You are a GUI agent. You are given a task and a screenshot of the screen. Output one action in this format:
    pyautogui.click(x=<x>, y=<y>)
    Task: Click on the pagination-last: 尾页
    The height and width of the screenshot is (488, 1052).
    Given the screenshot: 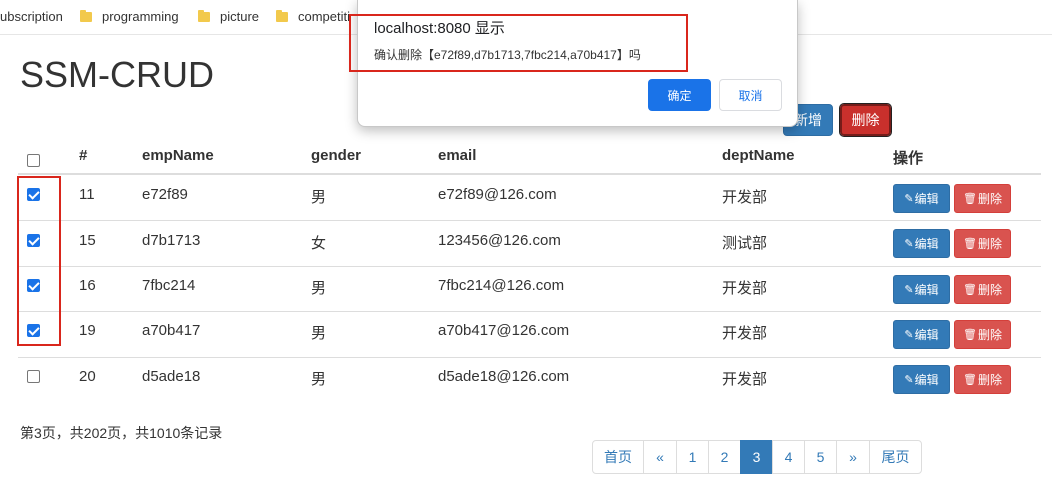 What is the action you would take?
    pyautogui.click(x=895, y=457)
    